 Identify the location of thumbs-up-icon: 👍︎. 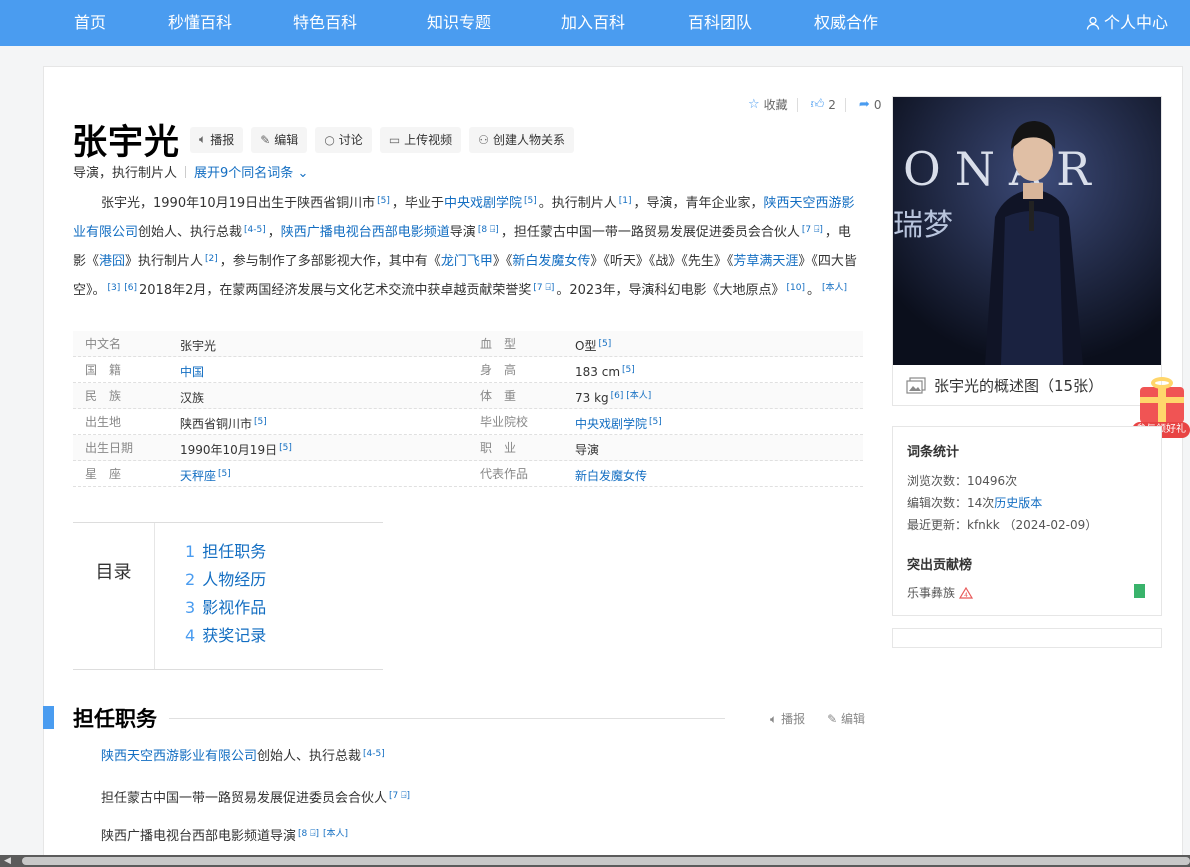
(818, 104).